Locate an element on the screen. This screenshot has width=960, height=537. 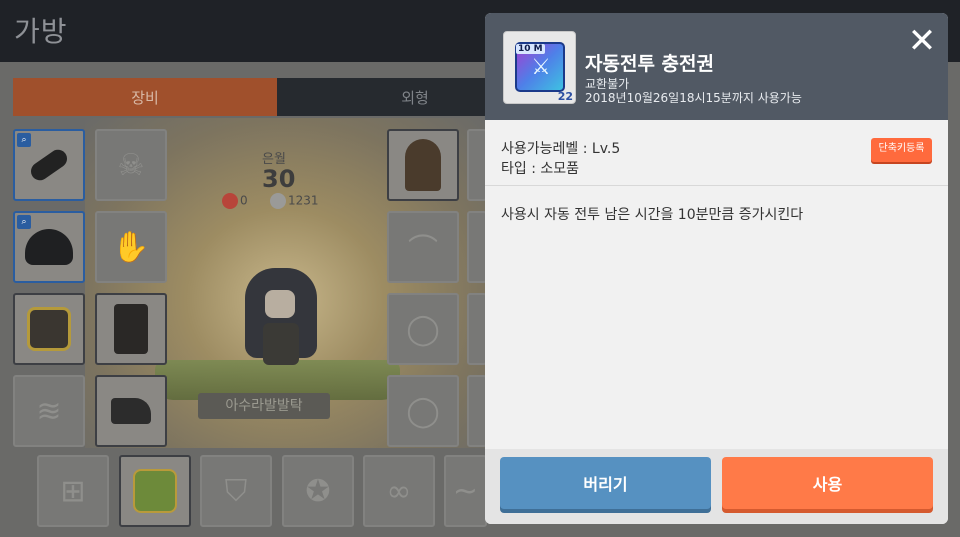
slot-gloves: ✋ is located at coordinates (131, 247).